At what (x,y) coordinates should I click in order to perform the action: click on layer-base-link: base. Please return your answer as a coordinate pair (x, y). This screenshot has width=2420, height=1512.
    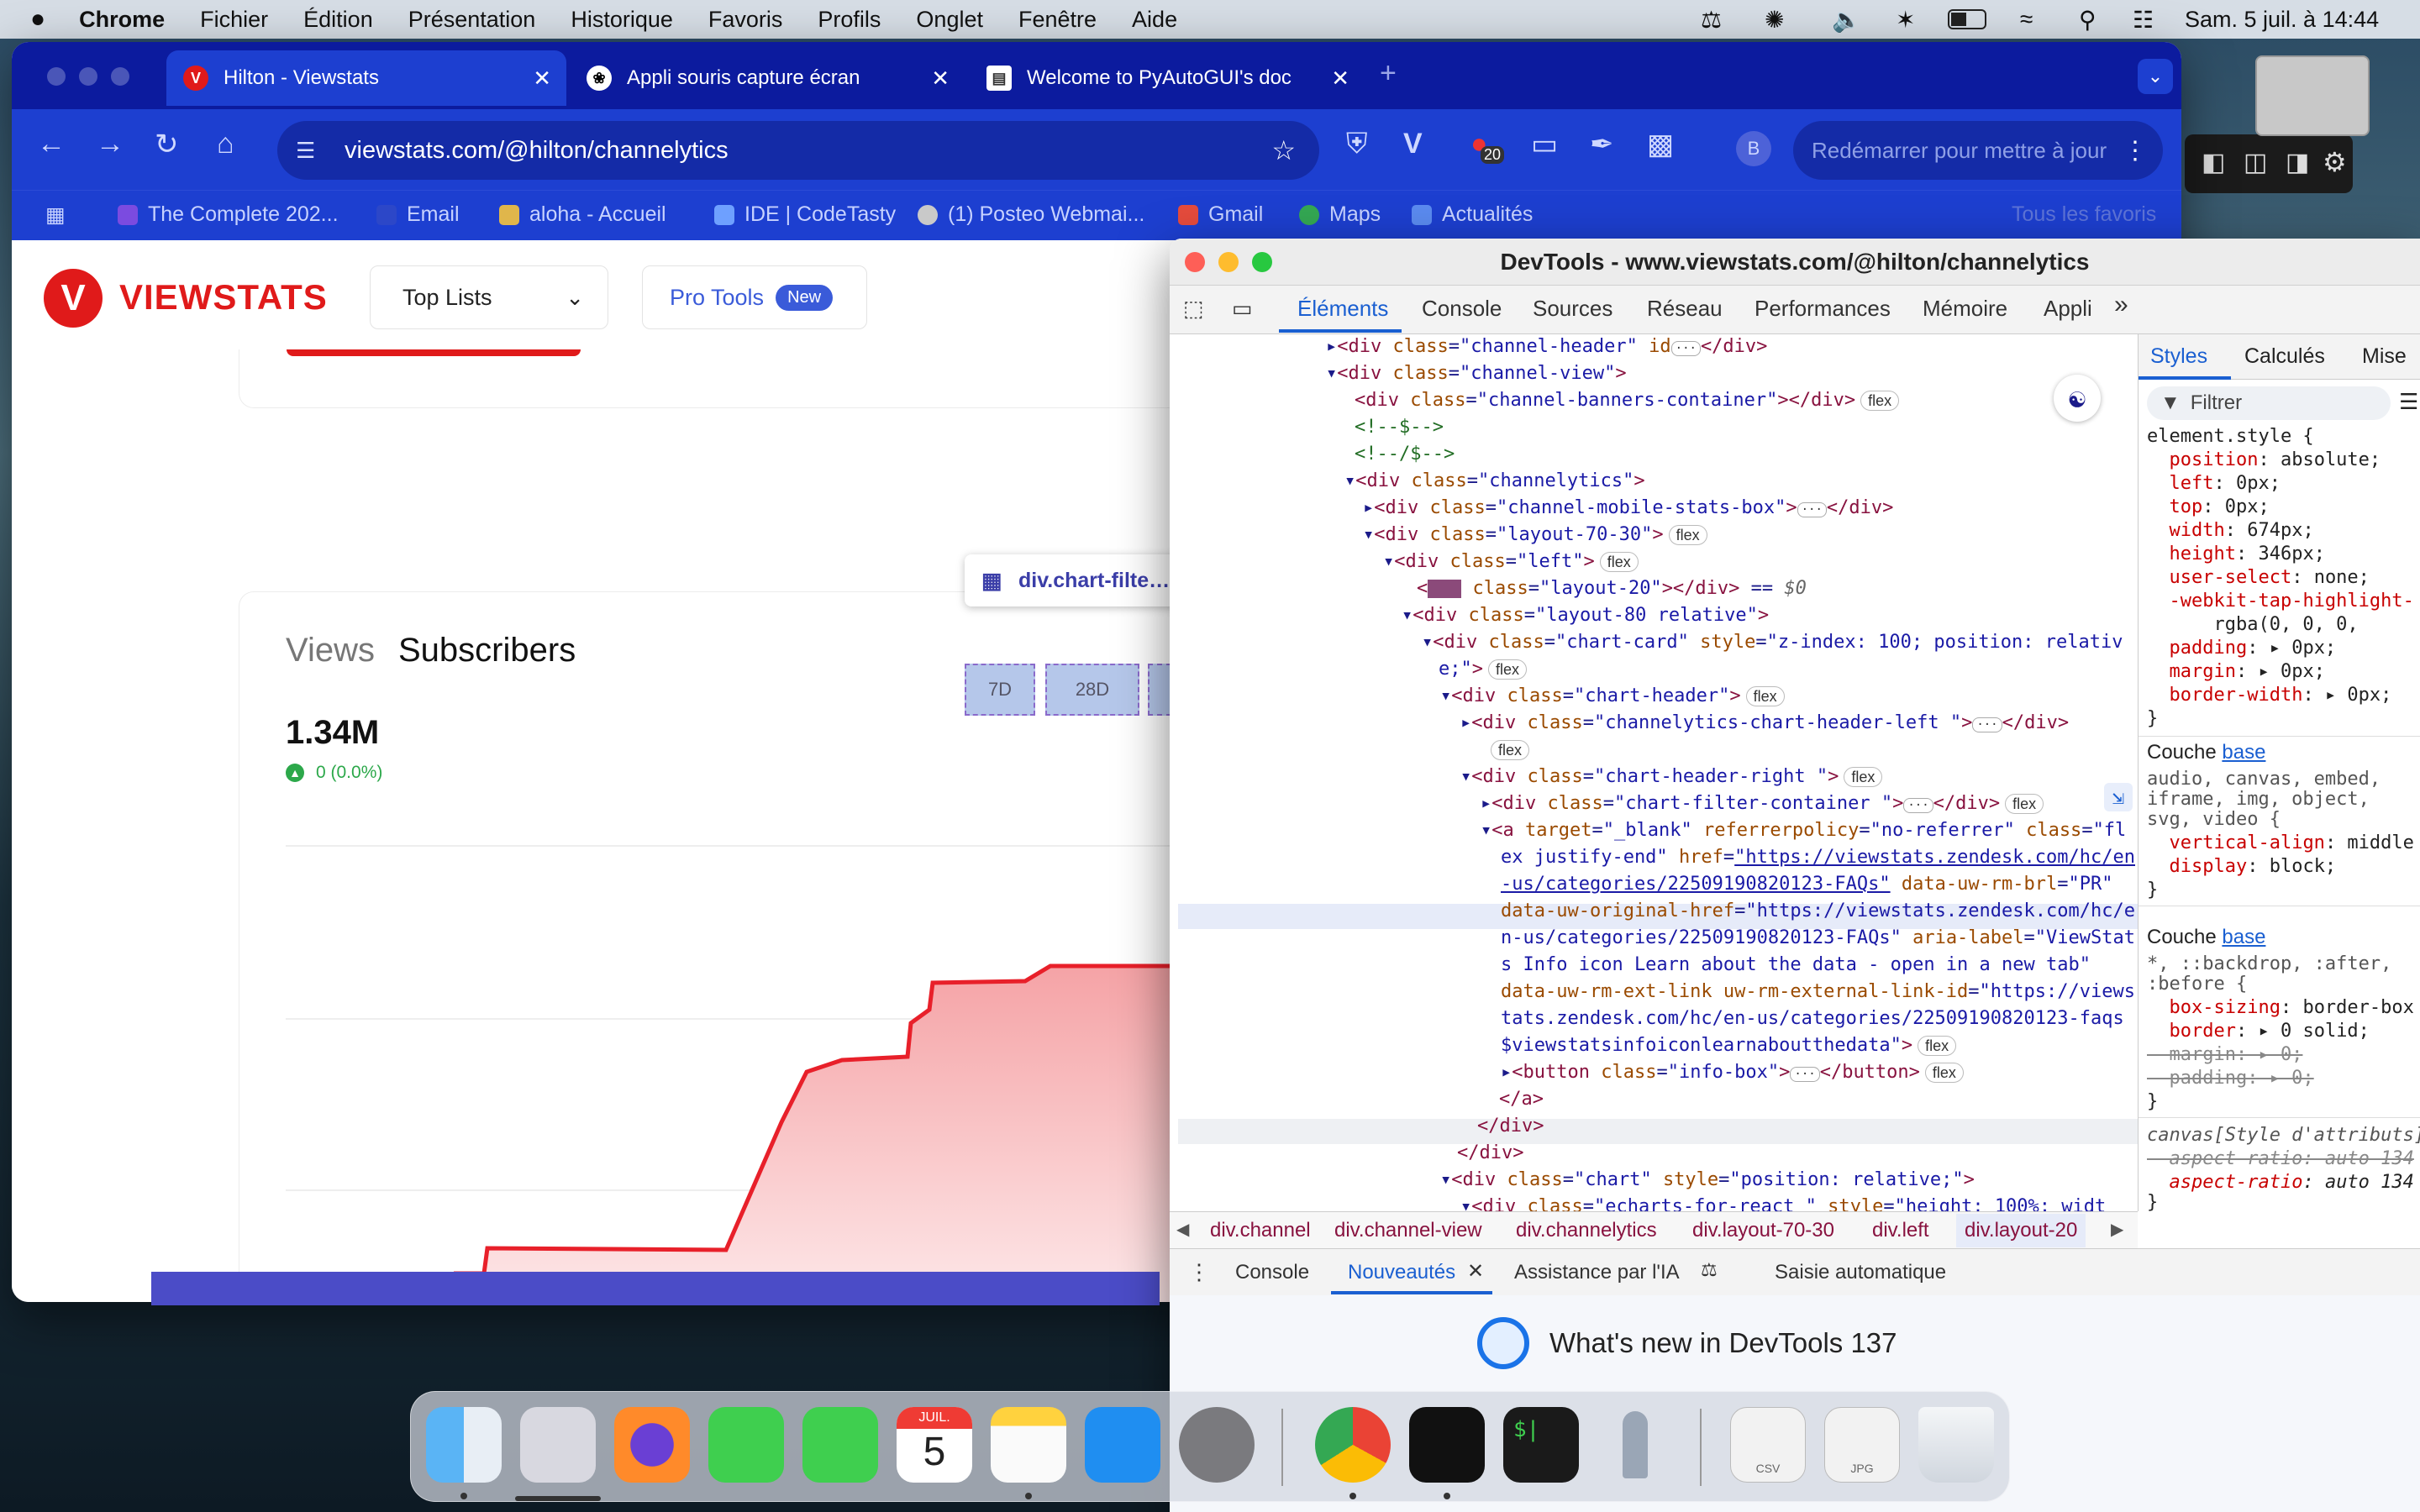
    Looking at the image, I should click on (2243, 752).